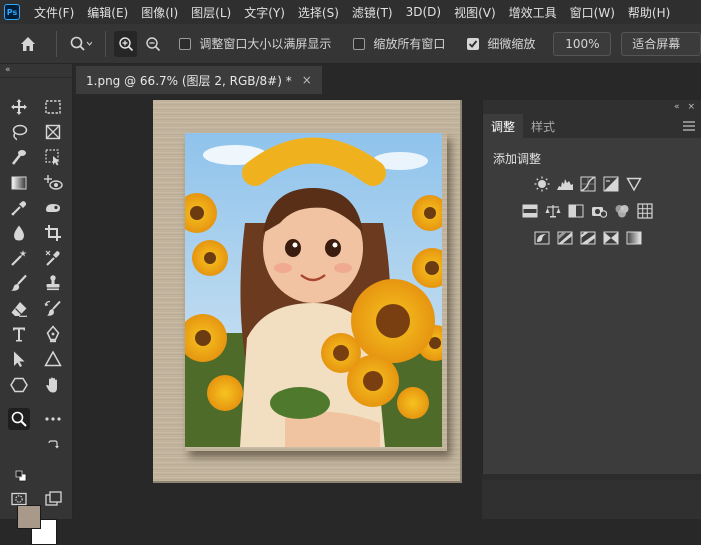 Image resolution: width=701 pixels, height=545 pixels. I want to click on threshold-icon, so click(588, 238).